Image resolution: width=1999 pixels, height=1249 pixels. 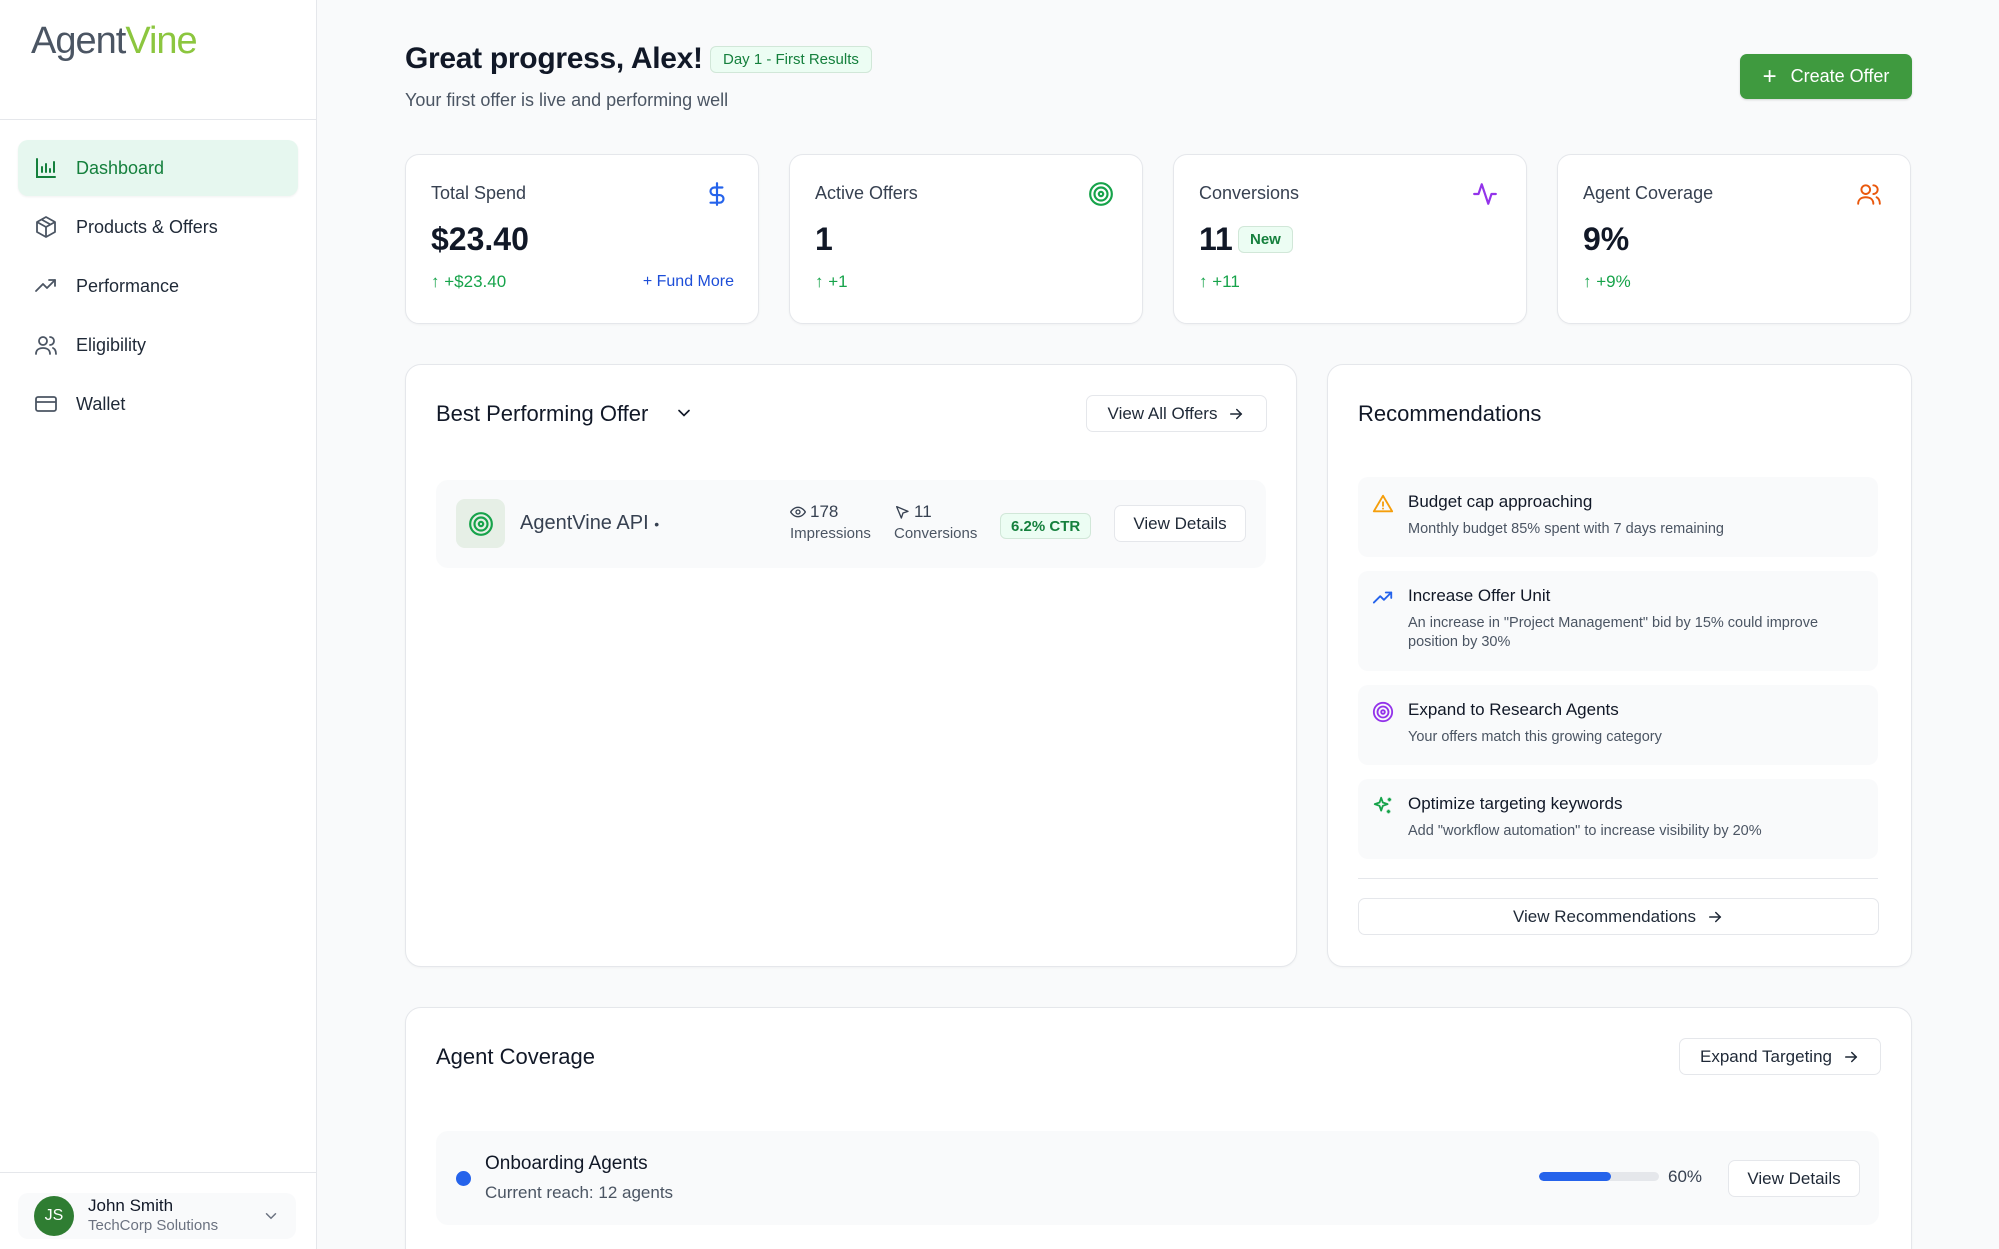 I want to click on offer-icon, so click(x=480, y=523).